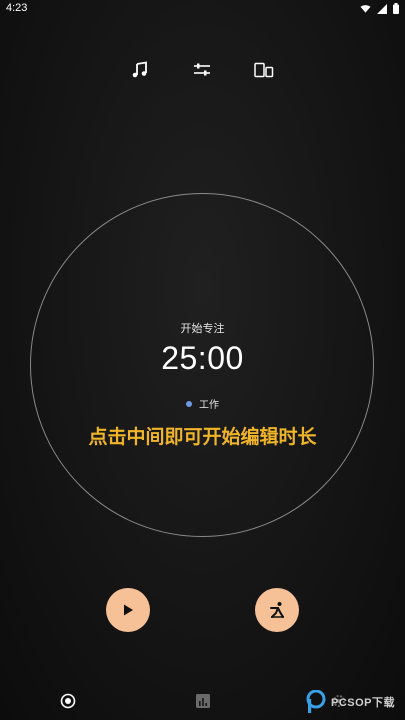 The width and height of the screenshot is (405, 720). I want to click on watermark: PCSOP下载, so click(350, 702).